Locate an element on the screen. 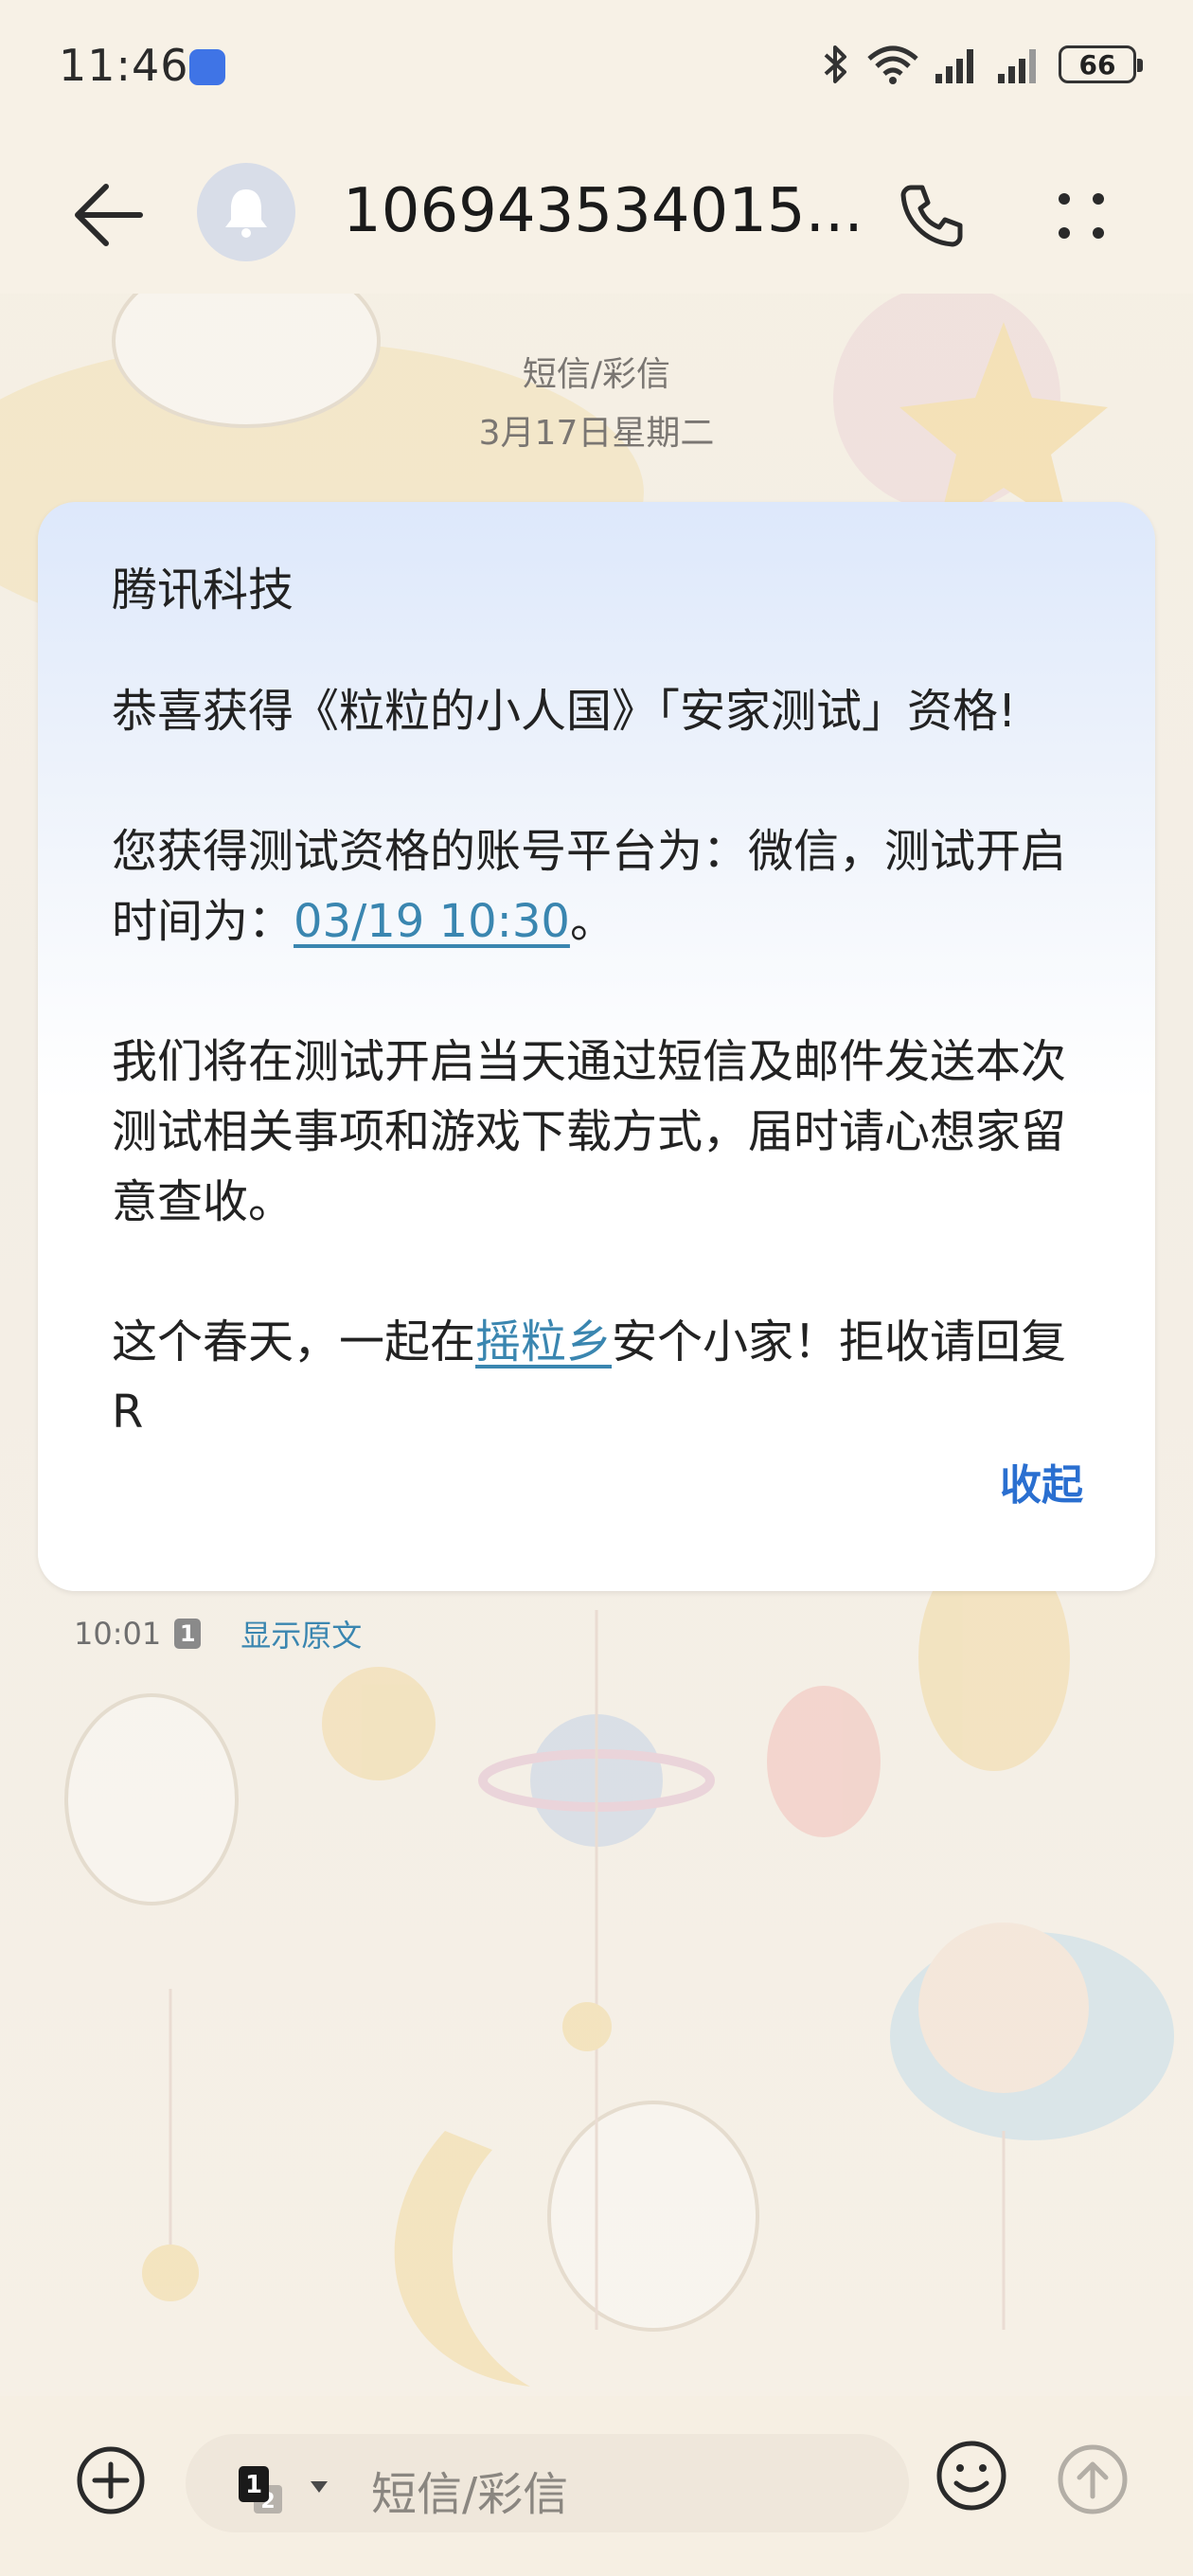 This screenshot has height=2576, width=1193. wifi-icon is located at coordinates (892, 64).